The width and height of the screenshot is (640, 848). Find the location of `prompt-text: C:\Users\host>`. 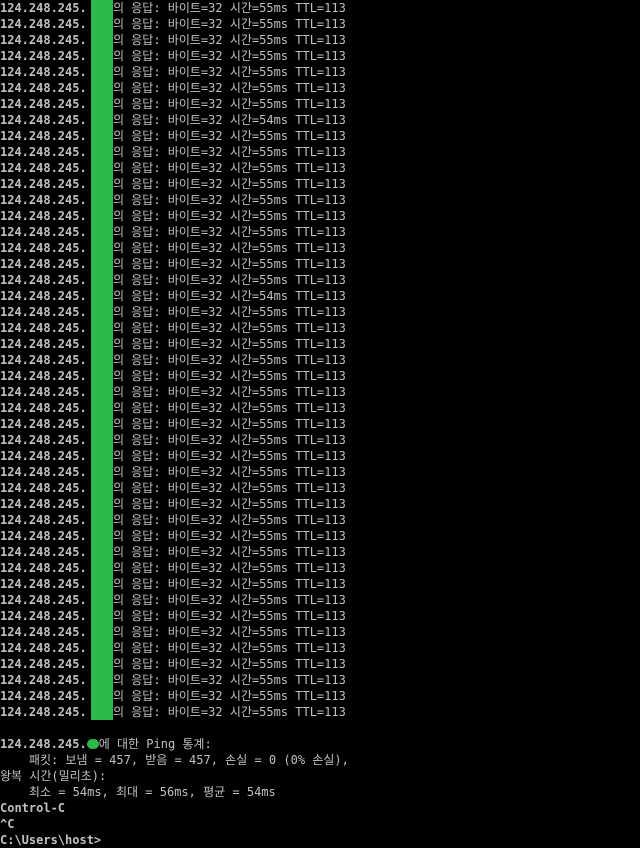

prompt-text: C:\Users\host> is located at coordinates (51, 840).